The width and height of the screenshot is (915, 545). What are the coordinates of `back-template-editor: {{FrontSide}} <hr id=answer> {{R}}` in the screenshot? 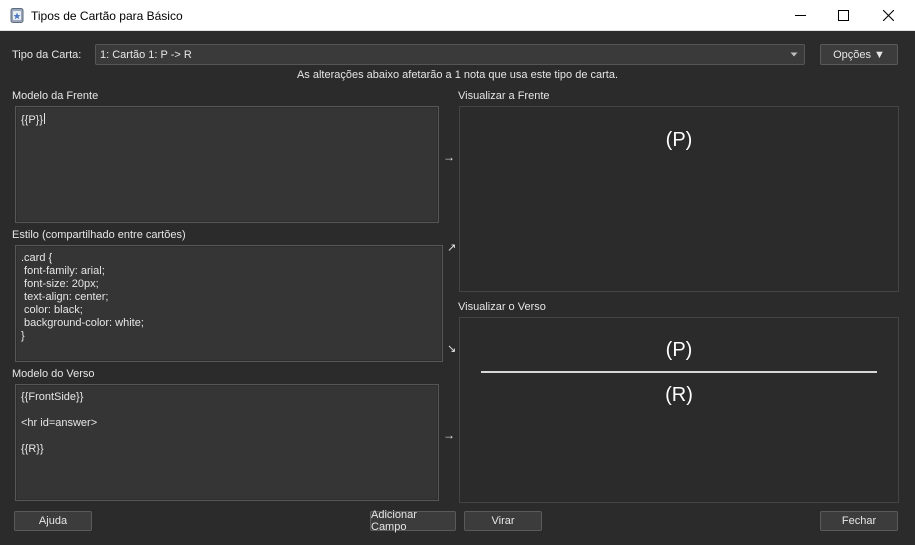 It's located at (227, 442).